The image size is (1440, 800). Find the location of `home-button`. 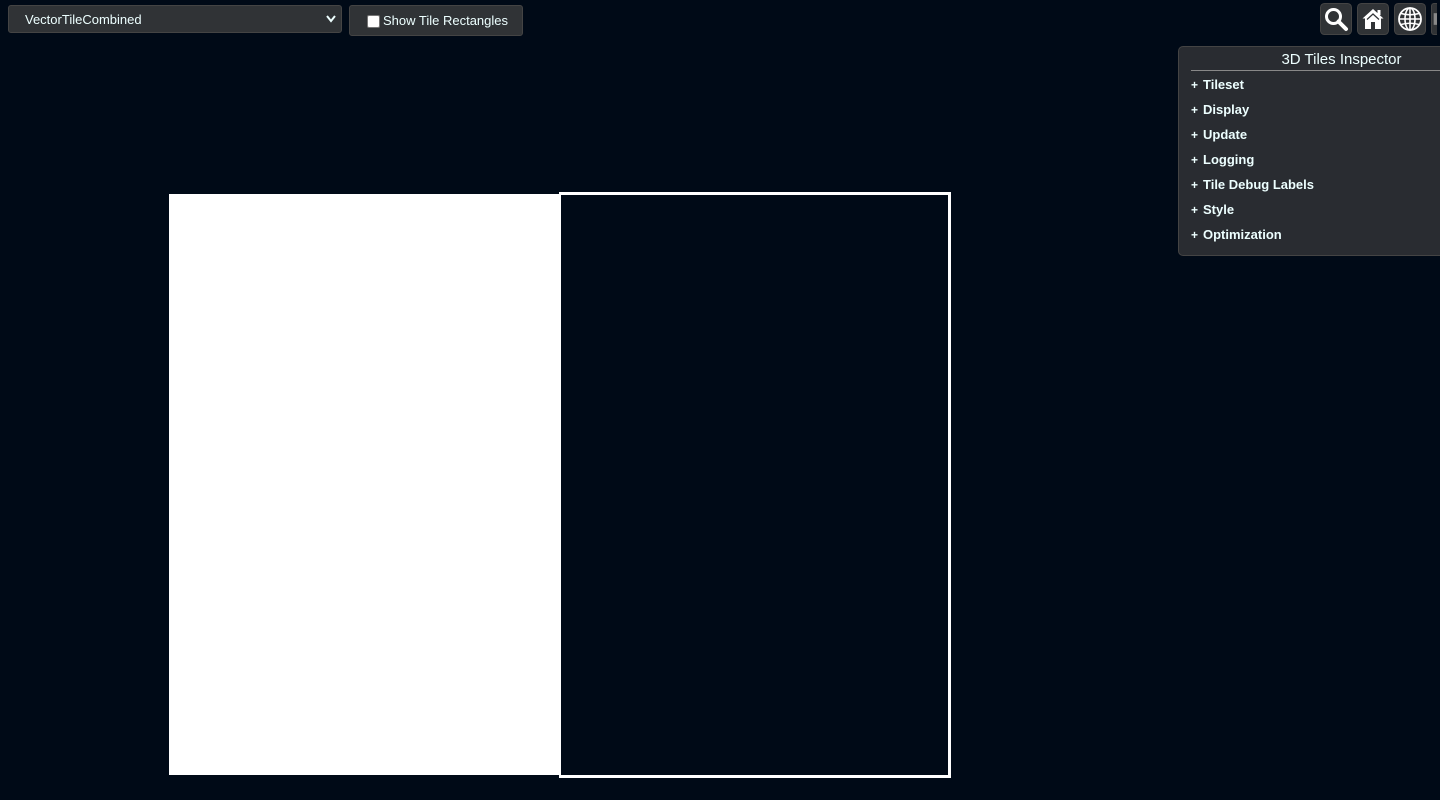

home-button is located at coordinates (1373, 19).